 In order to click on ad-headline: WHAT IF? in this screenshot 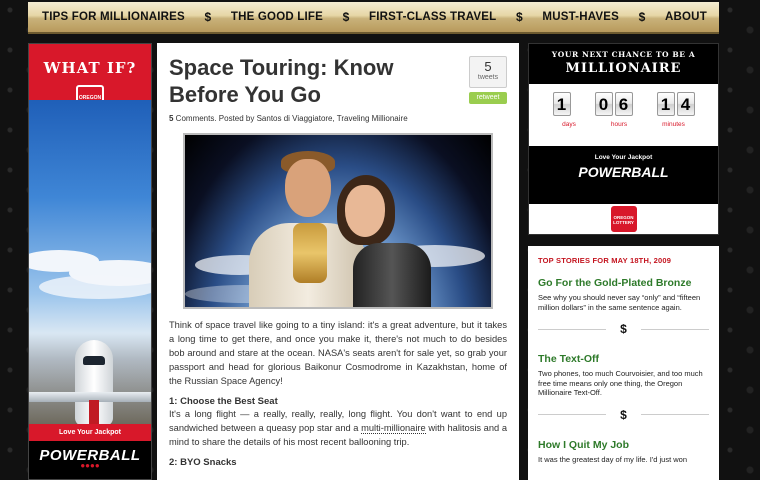, I will do `click(90, 68)`.